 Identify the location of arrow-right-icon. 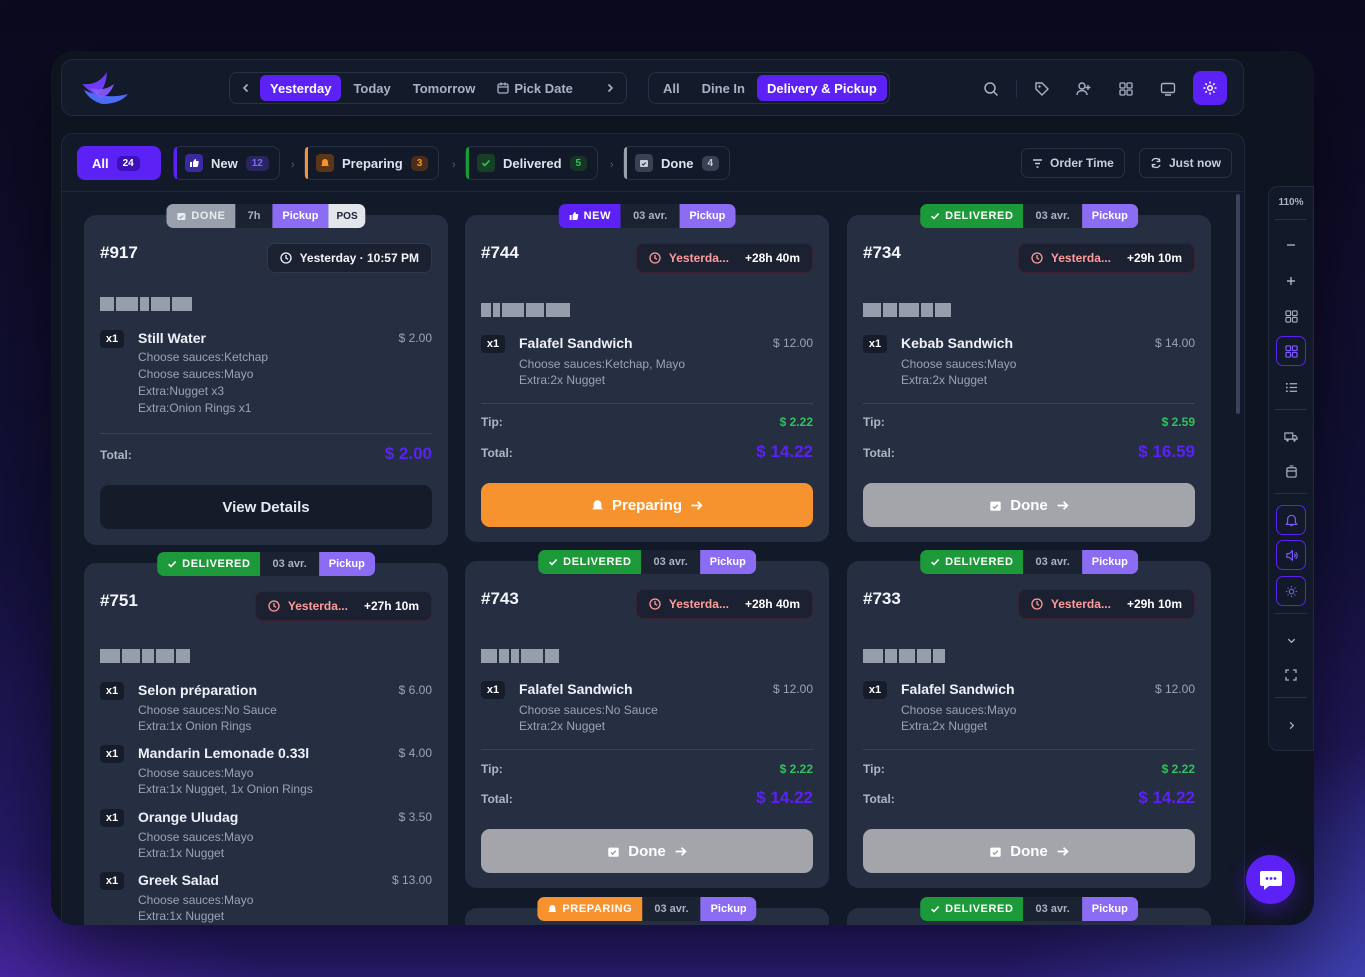
(1063, 851).